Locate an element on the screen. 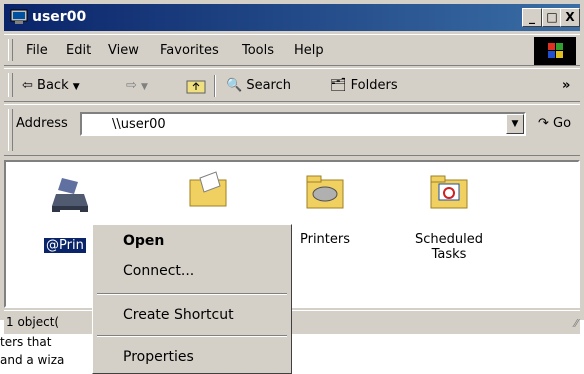  printer-item-label: @Prin is located at coordinates (65, 245).